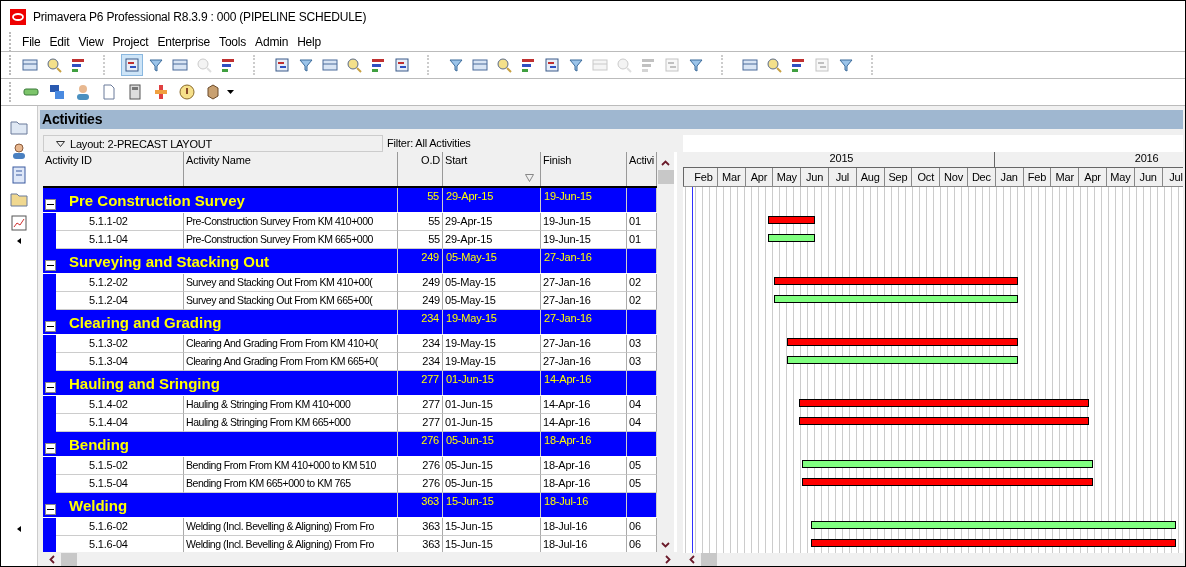 This screenshot has width=1186, height=567. Describe the element at coordinates (120, 222) in the screenshot. I see `table-cell: 5.1.1-02` at that location.